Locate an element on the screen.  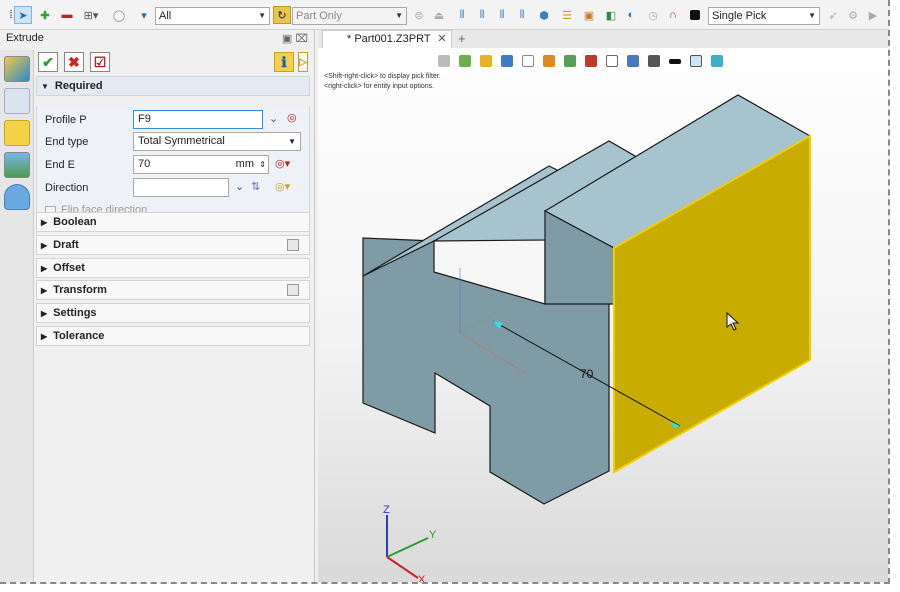
frame-icon: ▣ is located at coordinates (589, 15).